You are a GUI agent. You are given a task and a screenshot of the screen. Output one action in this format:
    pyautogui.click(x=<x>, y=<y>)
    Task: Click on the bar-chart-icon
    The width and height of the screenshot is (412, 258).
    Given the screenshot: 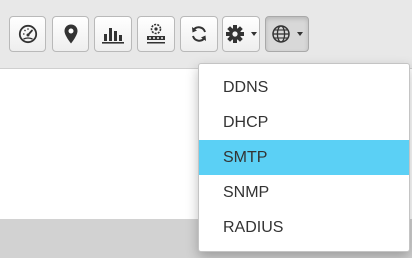 What is the action you would take?
    pyautogui.click(x=113, y=34)
    